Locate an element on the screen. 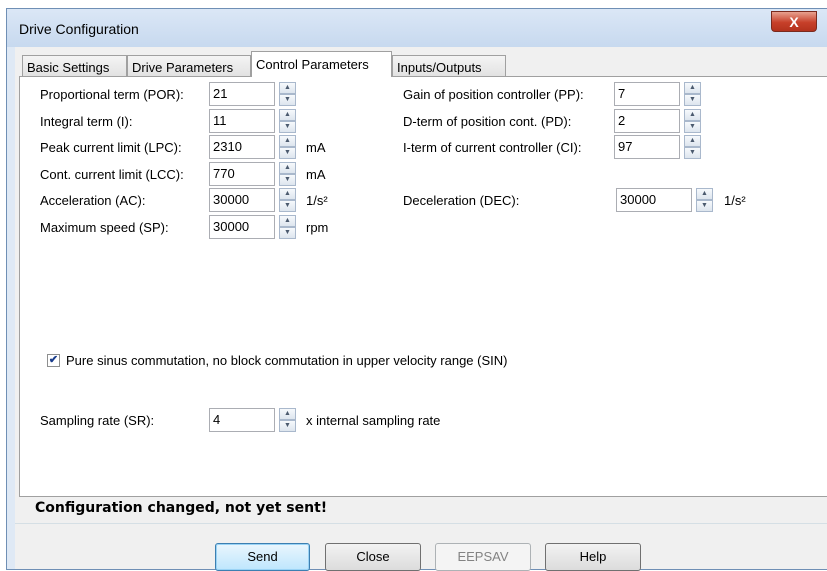 Image resolution: width=827 pixels, height=571 pixels. tab-drive-parameters: Drive Parameters is located at coordinates (189, 65).